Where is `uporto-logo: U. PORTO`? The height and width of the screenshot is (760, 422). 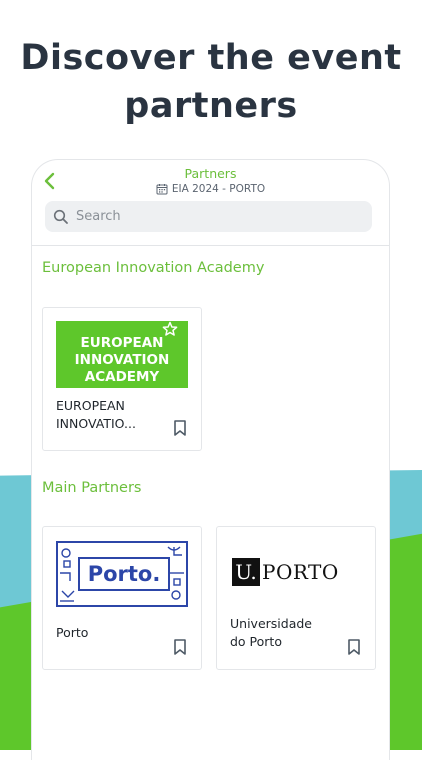
uporto-logo: U. PORTO is located at coordinates (297, 572).